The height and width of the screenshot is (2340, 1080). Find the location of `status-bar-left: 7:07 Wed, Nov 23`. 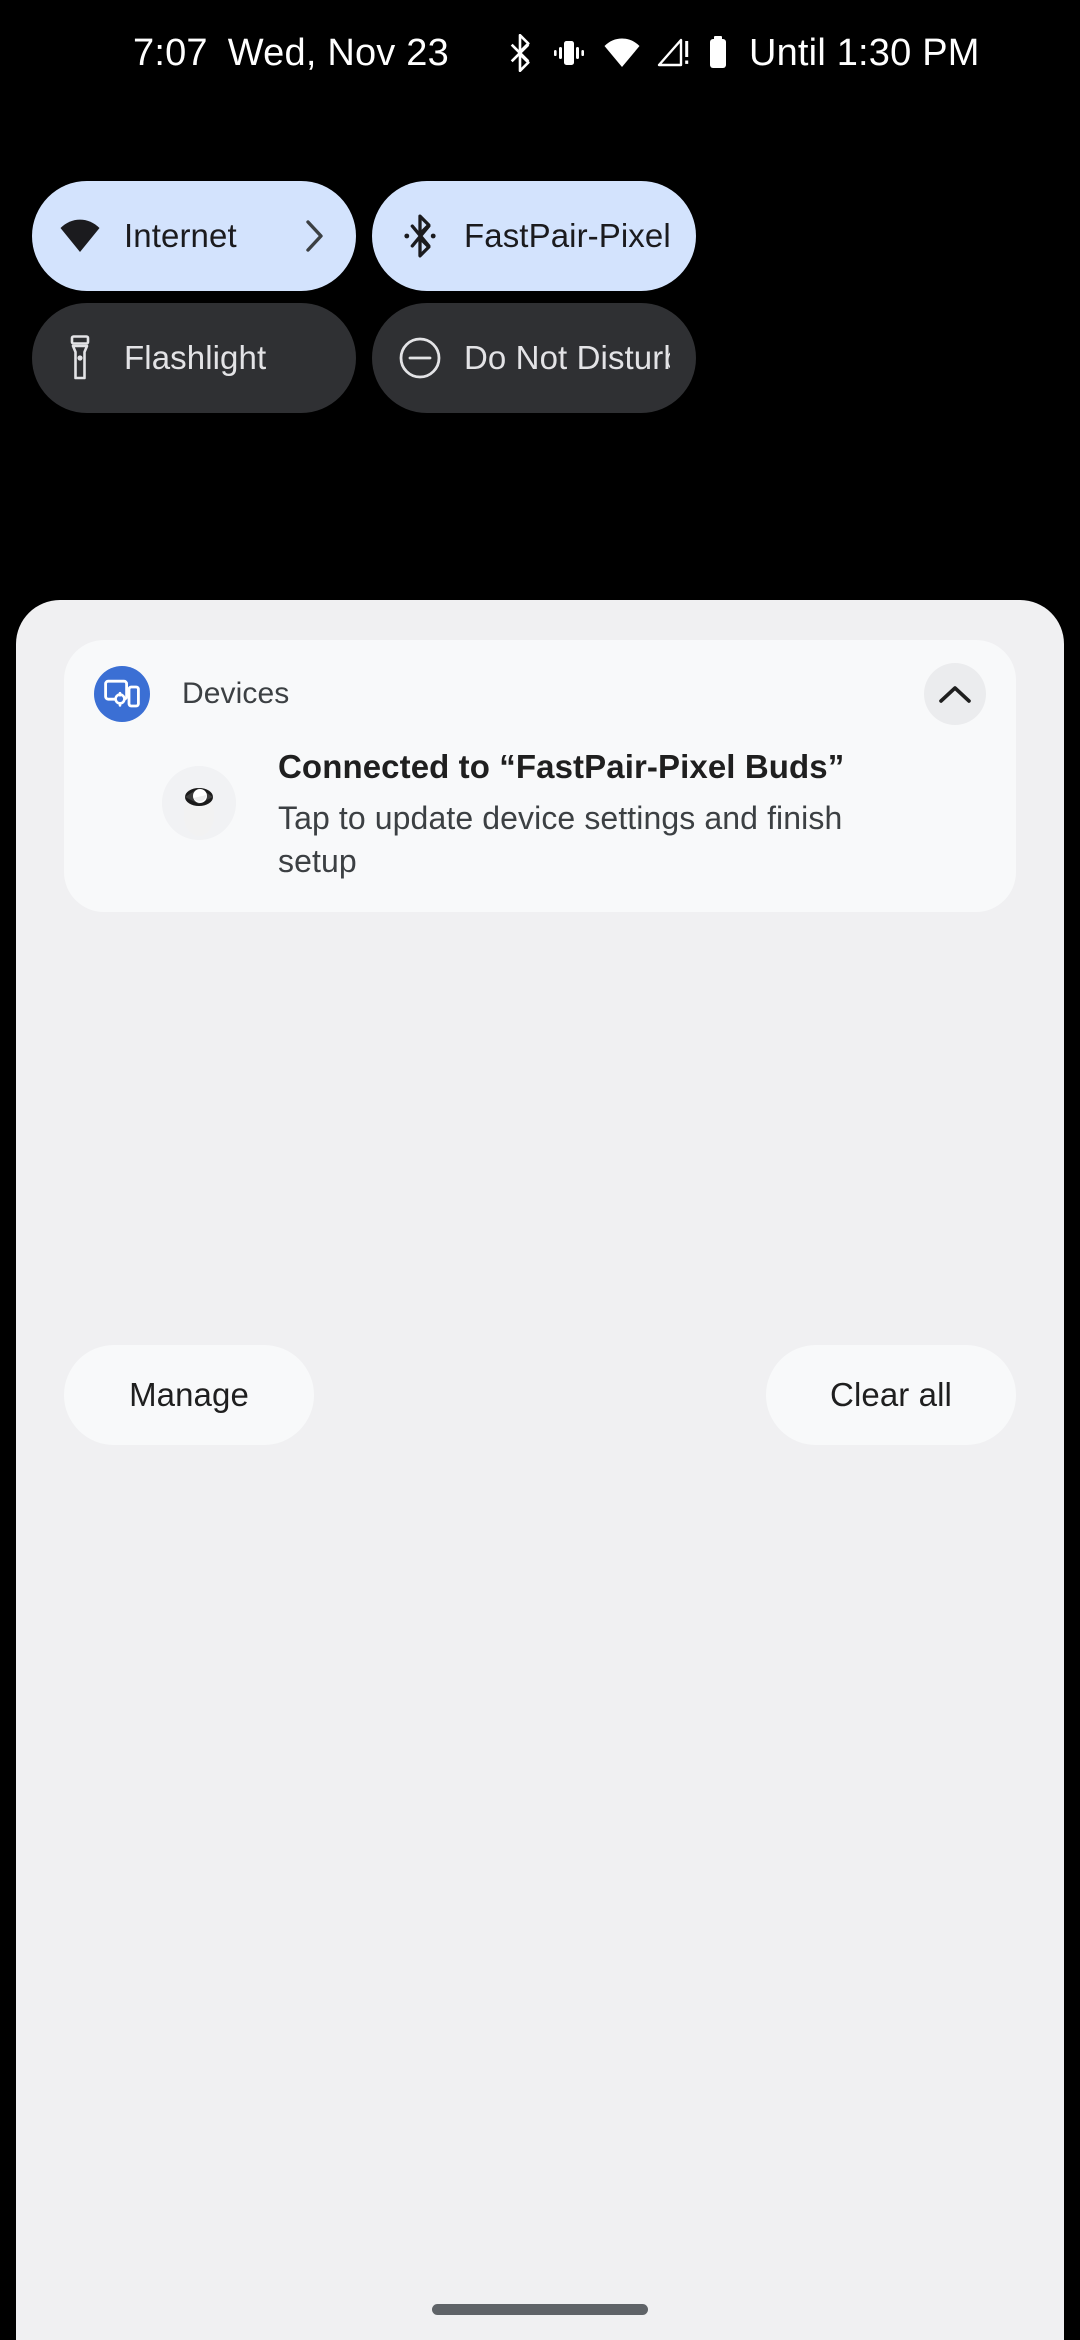

status-bar-left: 7:07 Wed, Nov 23 is located at coordinates (291, 53).